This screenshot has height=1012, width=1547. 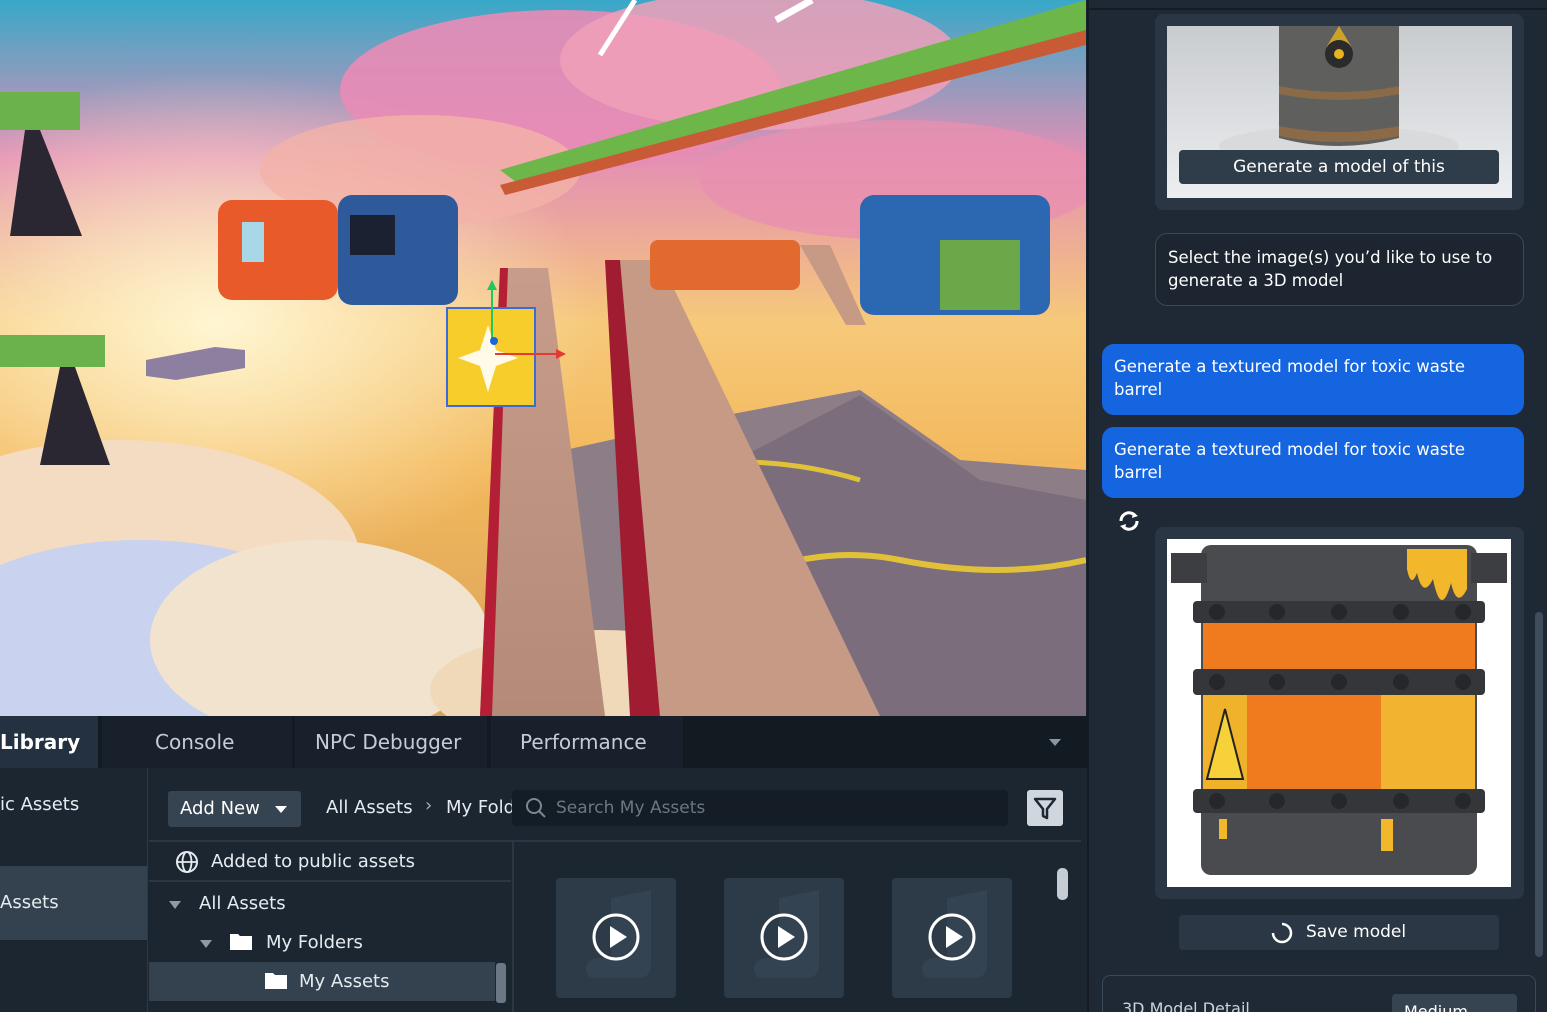 I want to click on chevron-down-icon, so click(x=281, y=809).